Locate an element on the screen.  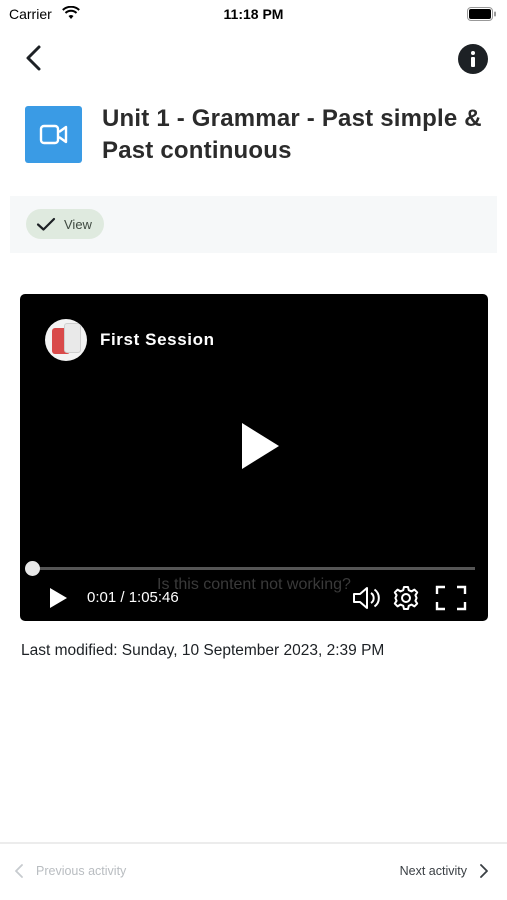
status-time: 11:18 PM is located at coordinates (253, 14).